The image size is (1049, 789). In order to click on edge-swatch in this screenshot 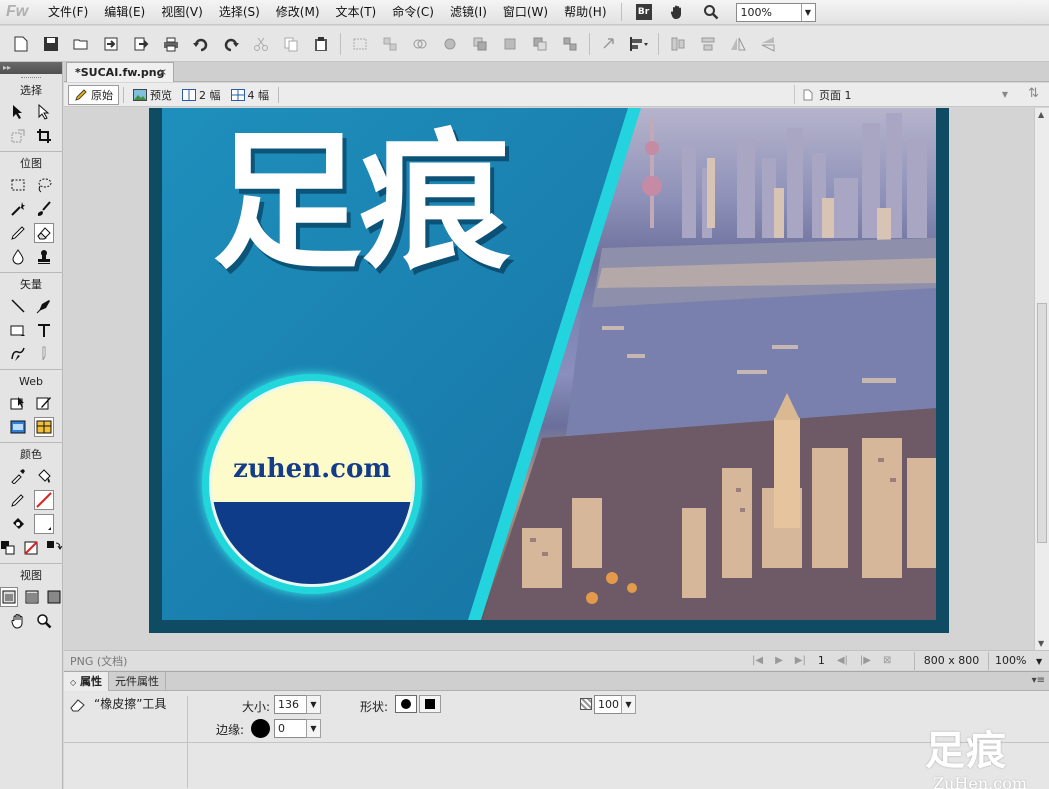, I will do `click(260, 728)`.